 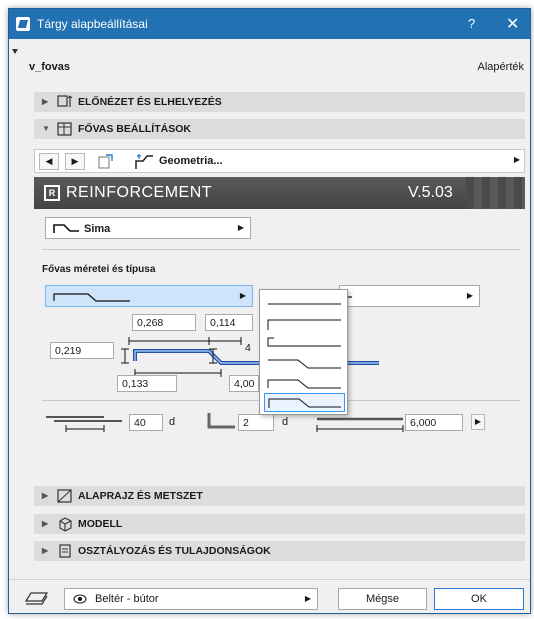 I want to click on banner-version: V.5.03, so click(x=430, y=192).